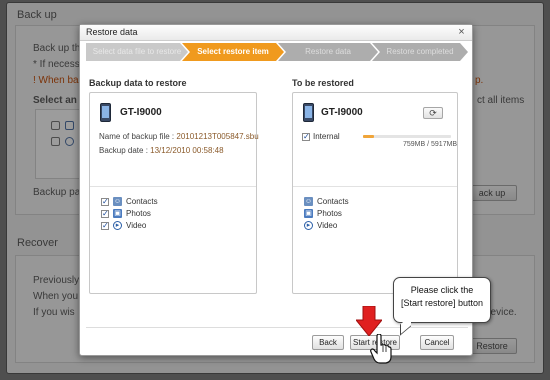 The image size is (550, 380). What do you see at coordinates (326, 136) in the screenshot?
I see `internal-label: Internal` at bounding box center [326, 136].